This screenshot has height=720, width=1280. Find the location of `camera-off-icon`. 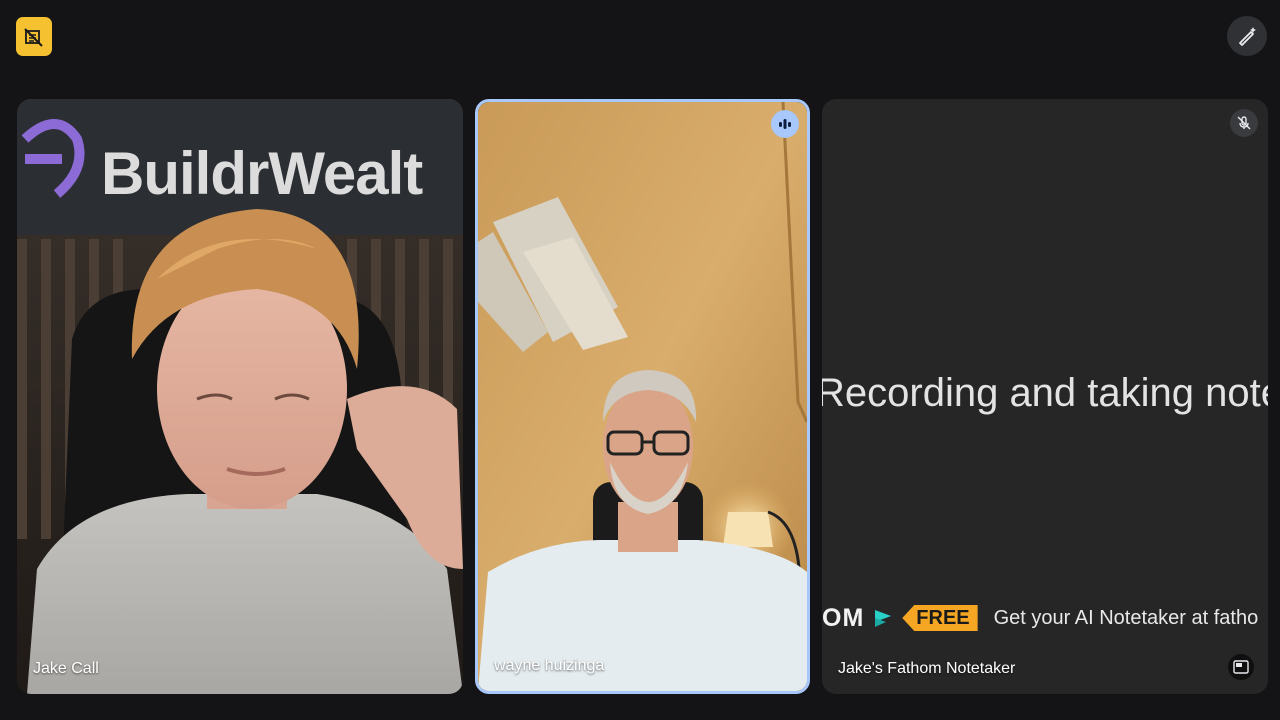

camera-off-icon is located at coordinates (33, 37).